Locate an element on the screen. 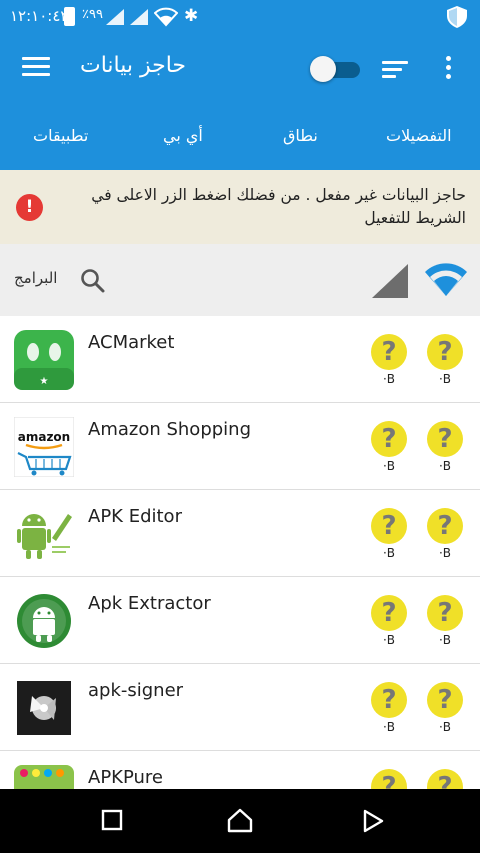  apk-editor-app-icon is located at coordinates (44, 534).